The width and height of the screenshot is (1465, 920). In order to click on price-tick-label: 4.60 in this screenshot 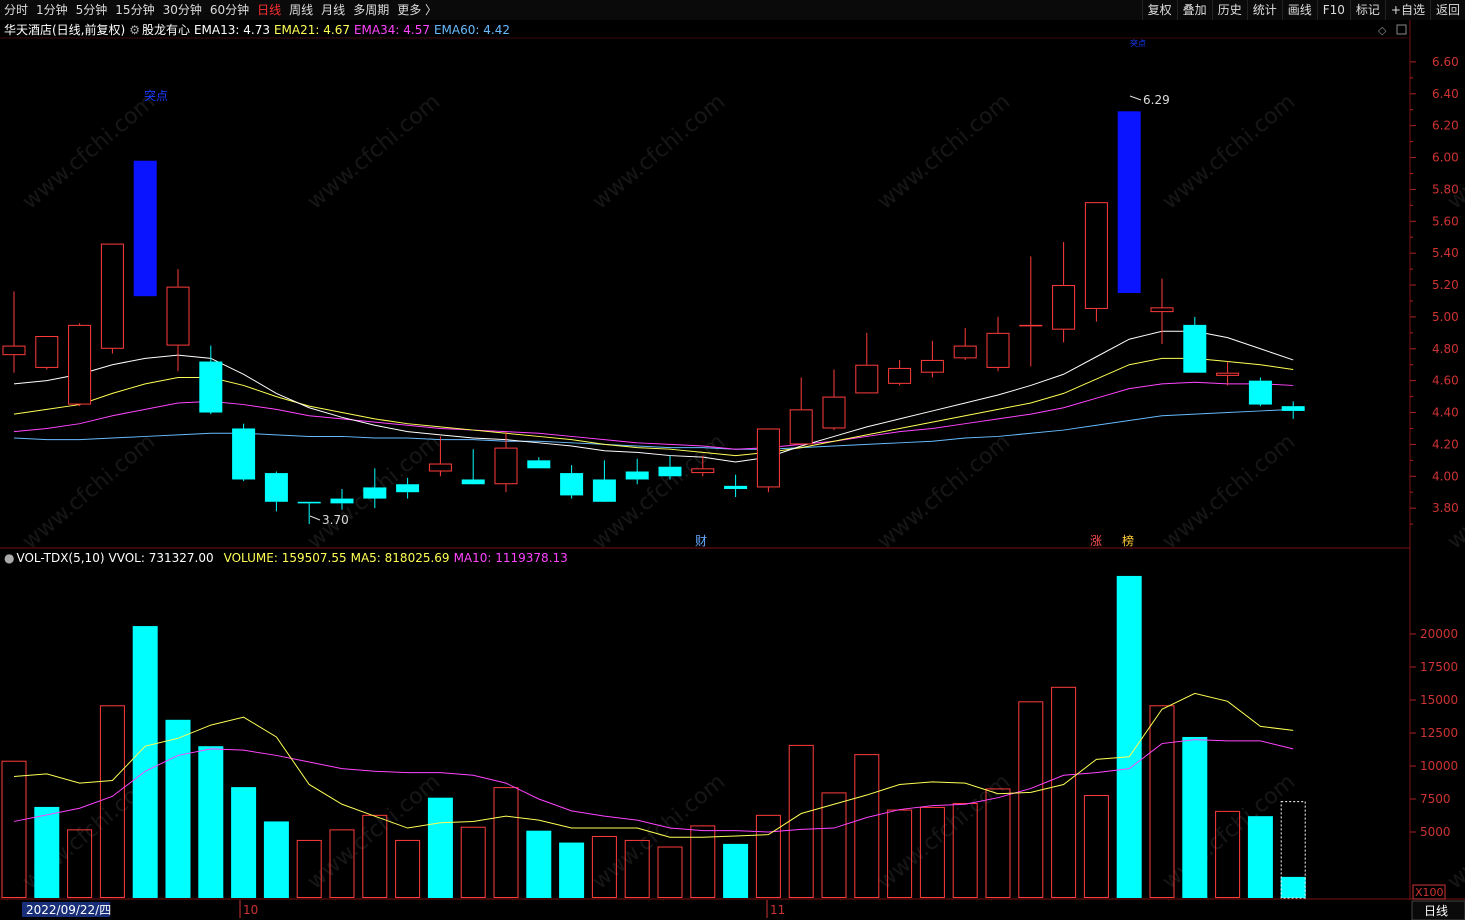, I will do `click(1445, 381)`.